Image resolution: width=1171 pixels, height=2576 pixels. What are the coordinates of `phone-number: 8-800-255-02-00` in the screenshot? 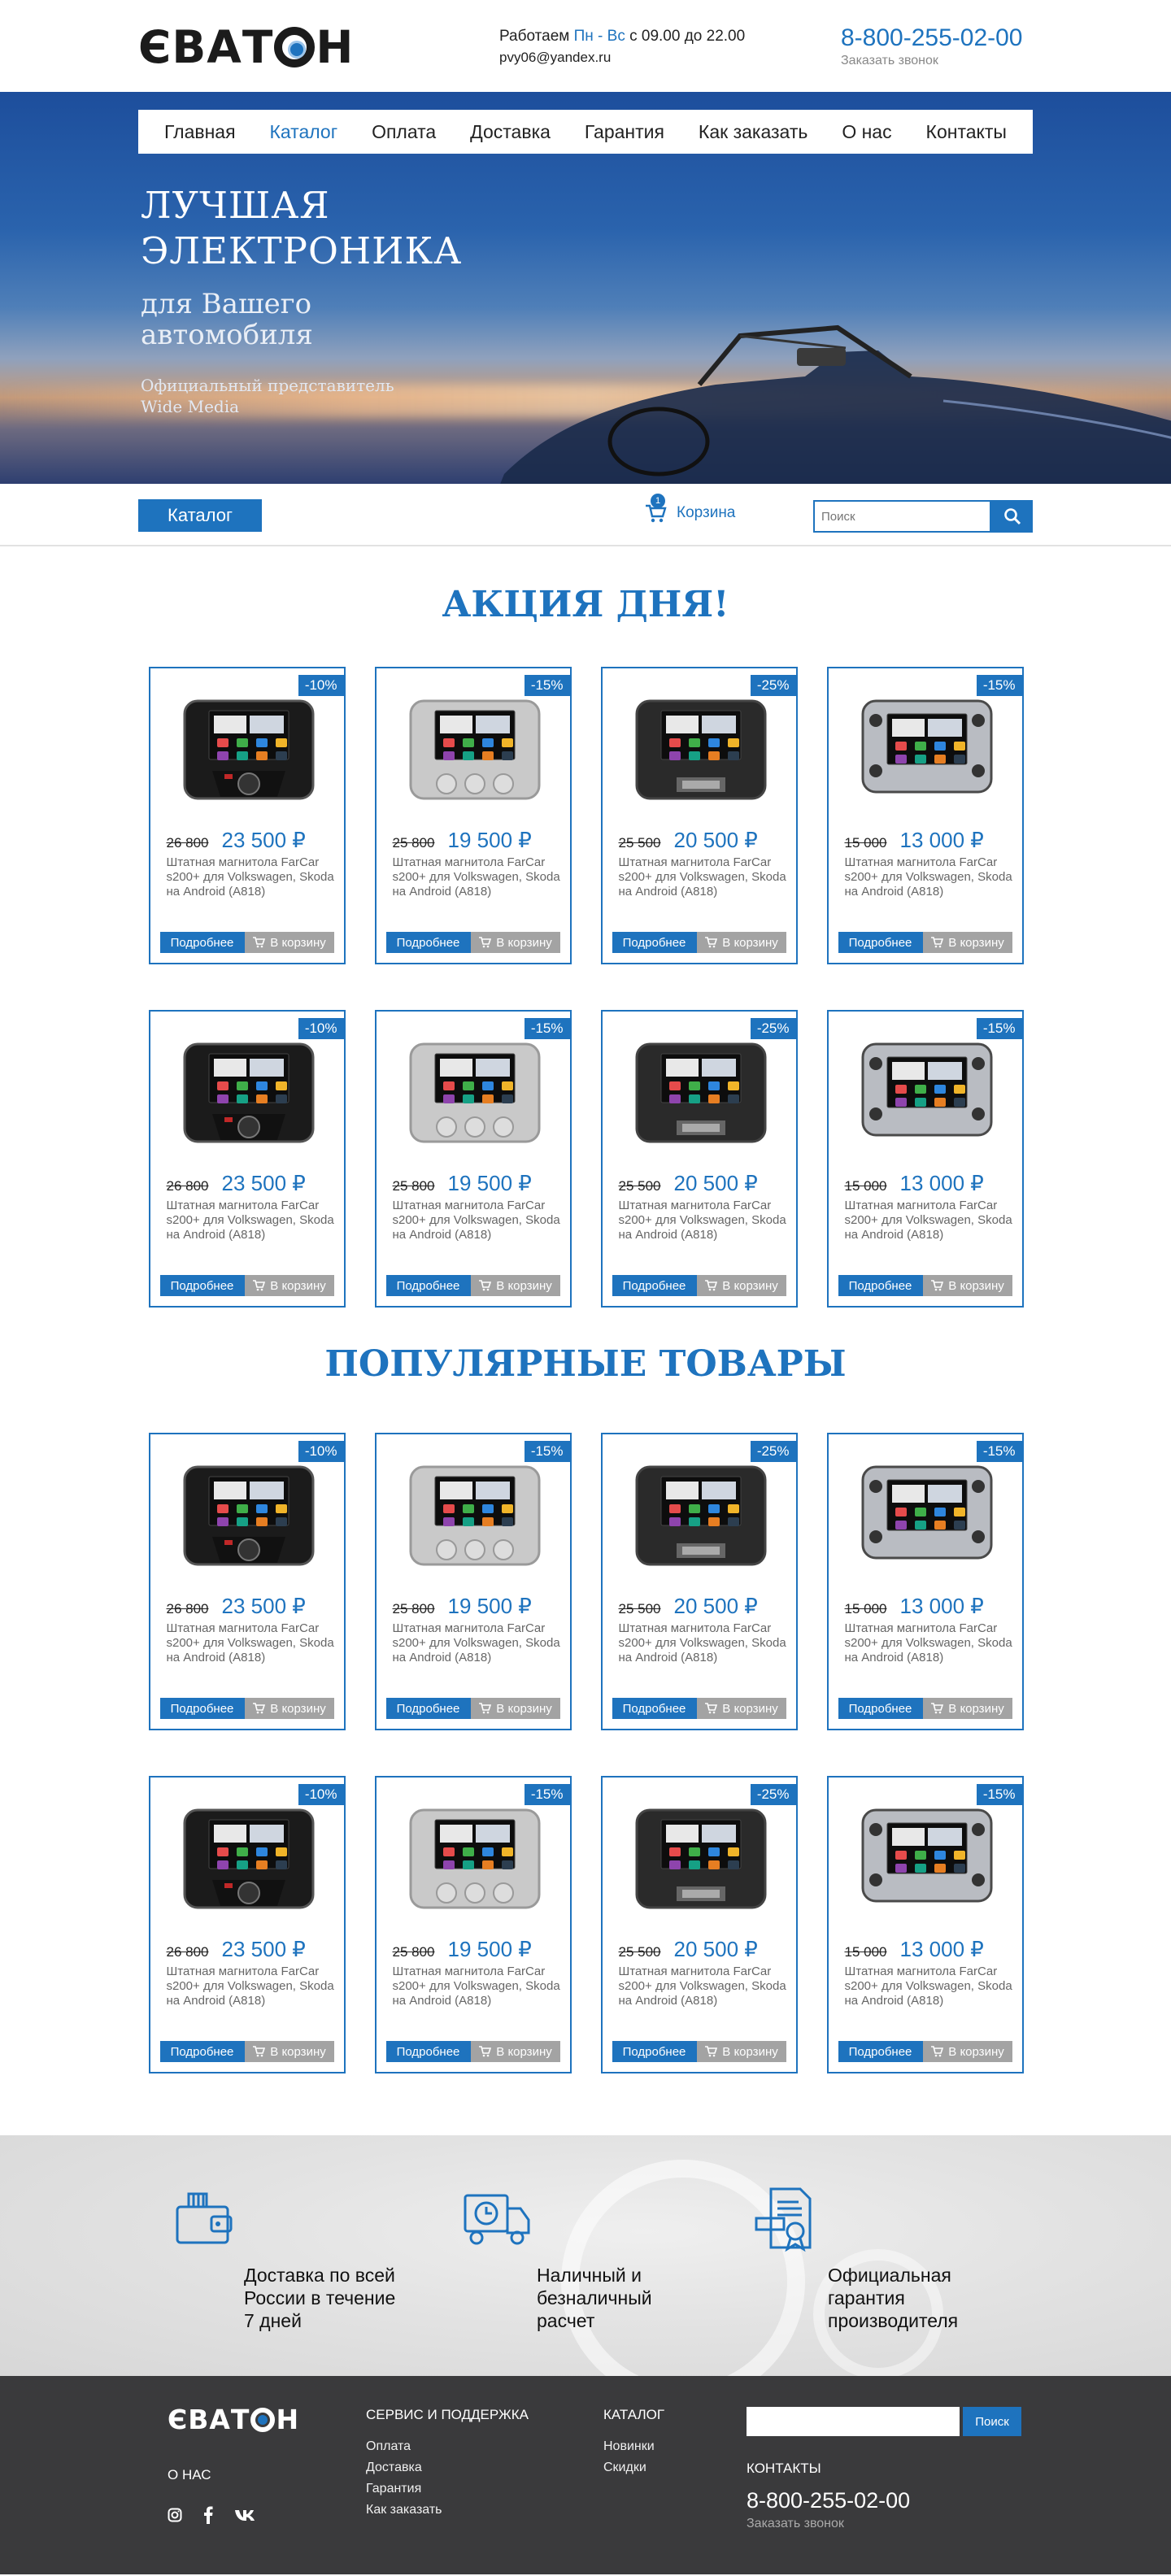 It's located at (932, 38).